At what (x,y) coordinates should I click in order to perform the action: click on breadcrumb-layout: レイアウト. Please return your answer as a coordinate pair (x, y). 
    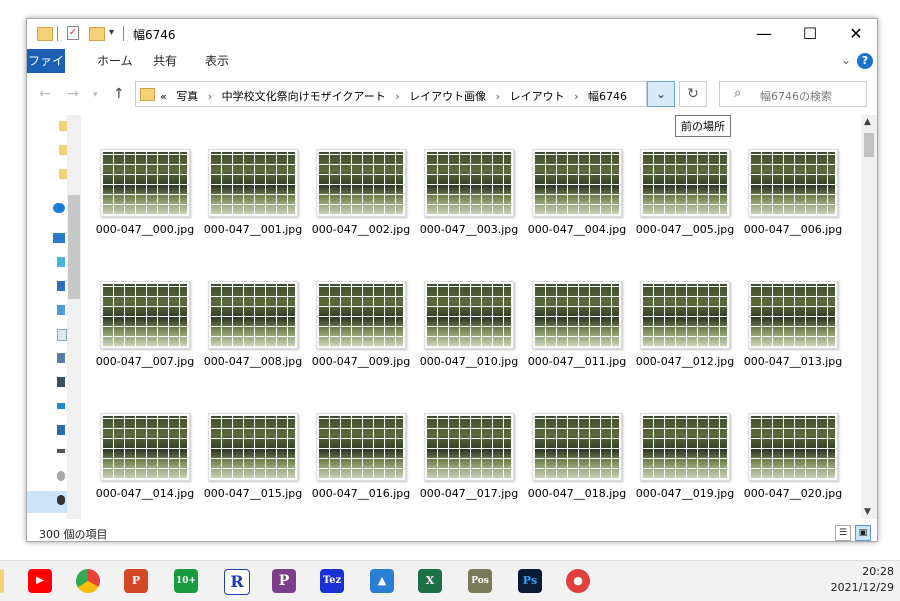
    Looking at the image, I should click on (537, 96).